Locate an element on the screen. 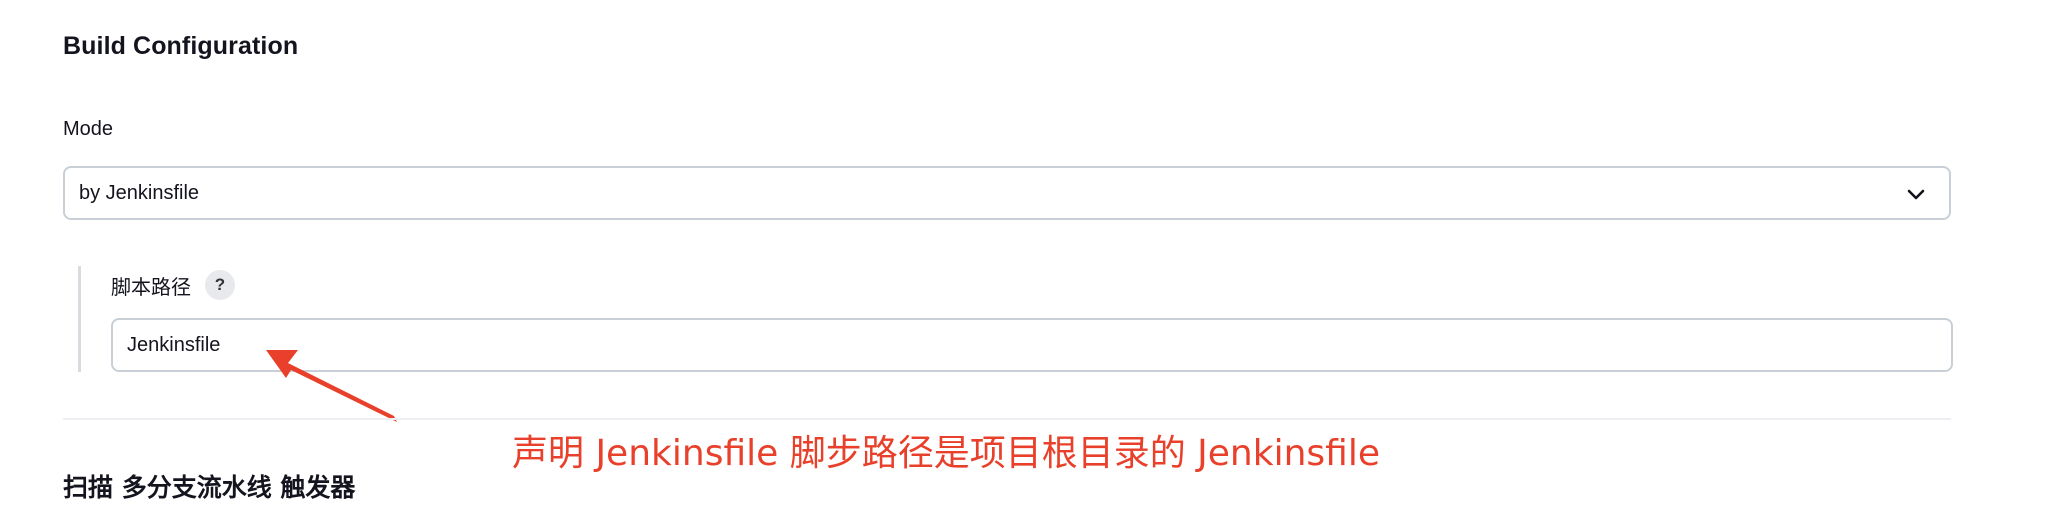 The image size is (2048, 524). mode-select: by Jenkinsfile is located at coordinates (1007, 193).